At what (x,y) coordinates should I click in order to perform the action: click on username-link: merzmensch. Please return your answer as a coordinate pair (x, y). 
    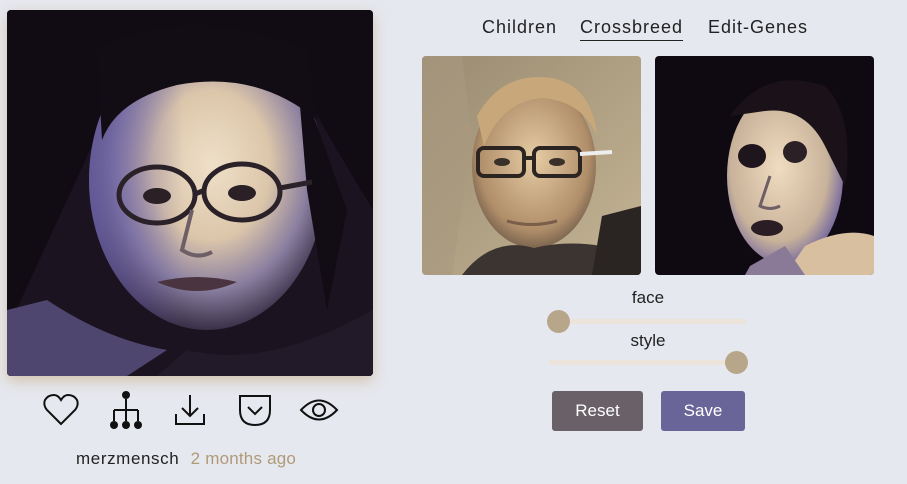
    Looking at the image, I should click on (127, 458).